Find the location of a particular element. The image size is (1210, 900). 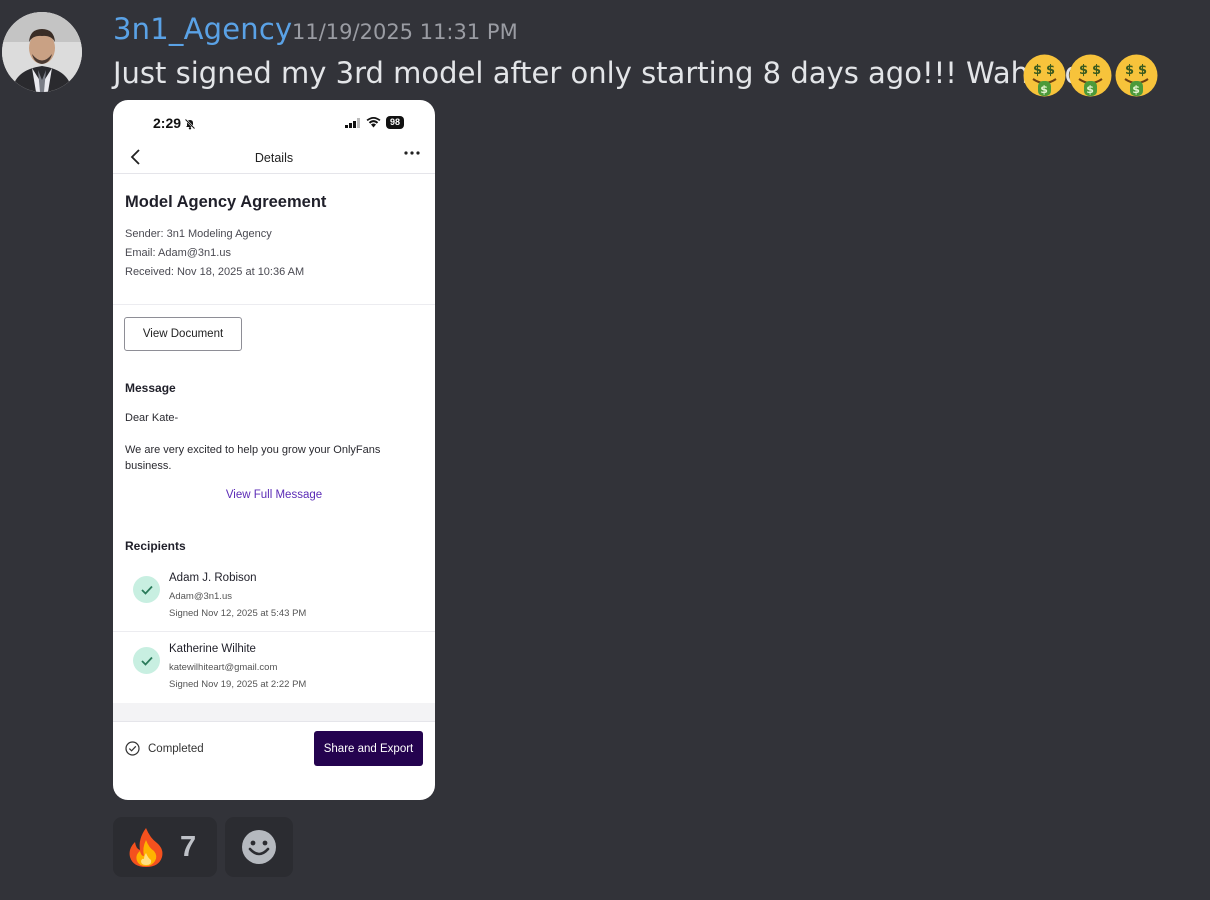

recipient-signed-date: Signed Nov 12, 2025 at 5:43 PM is located at coordinates (238, 613).